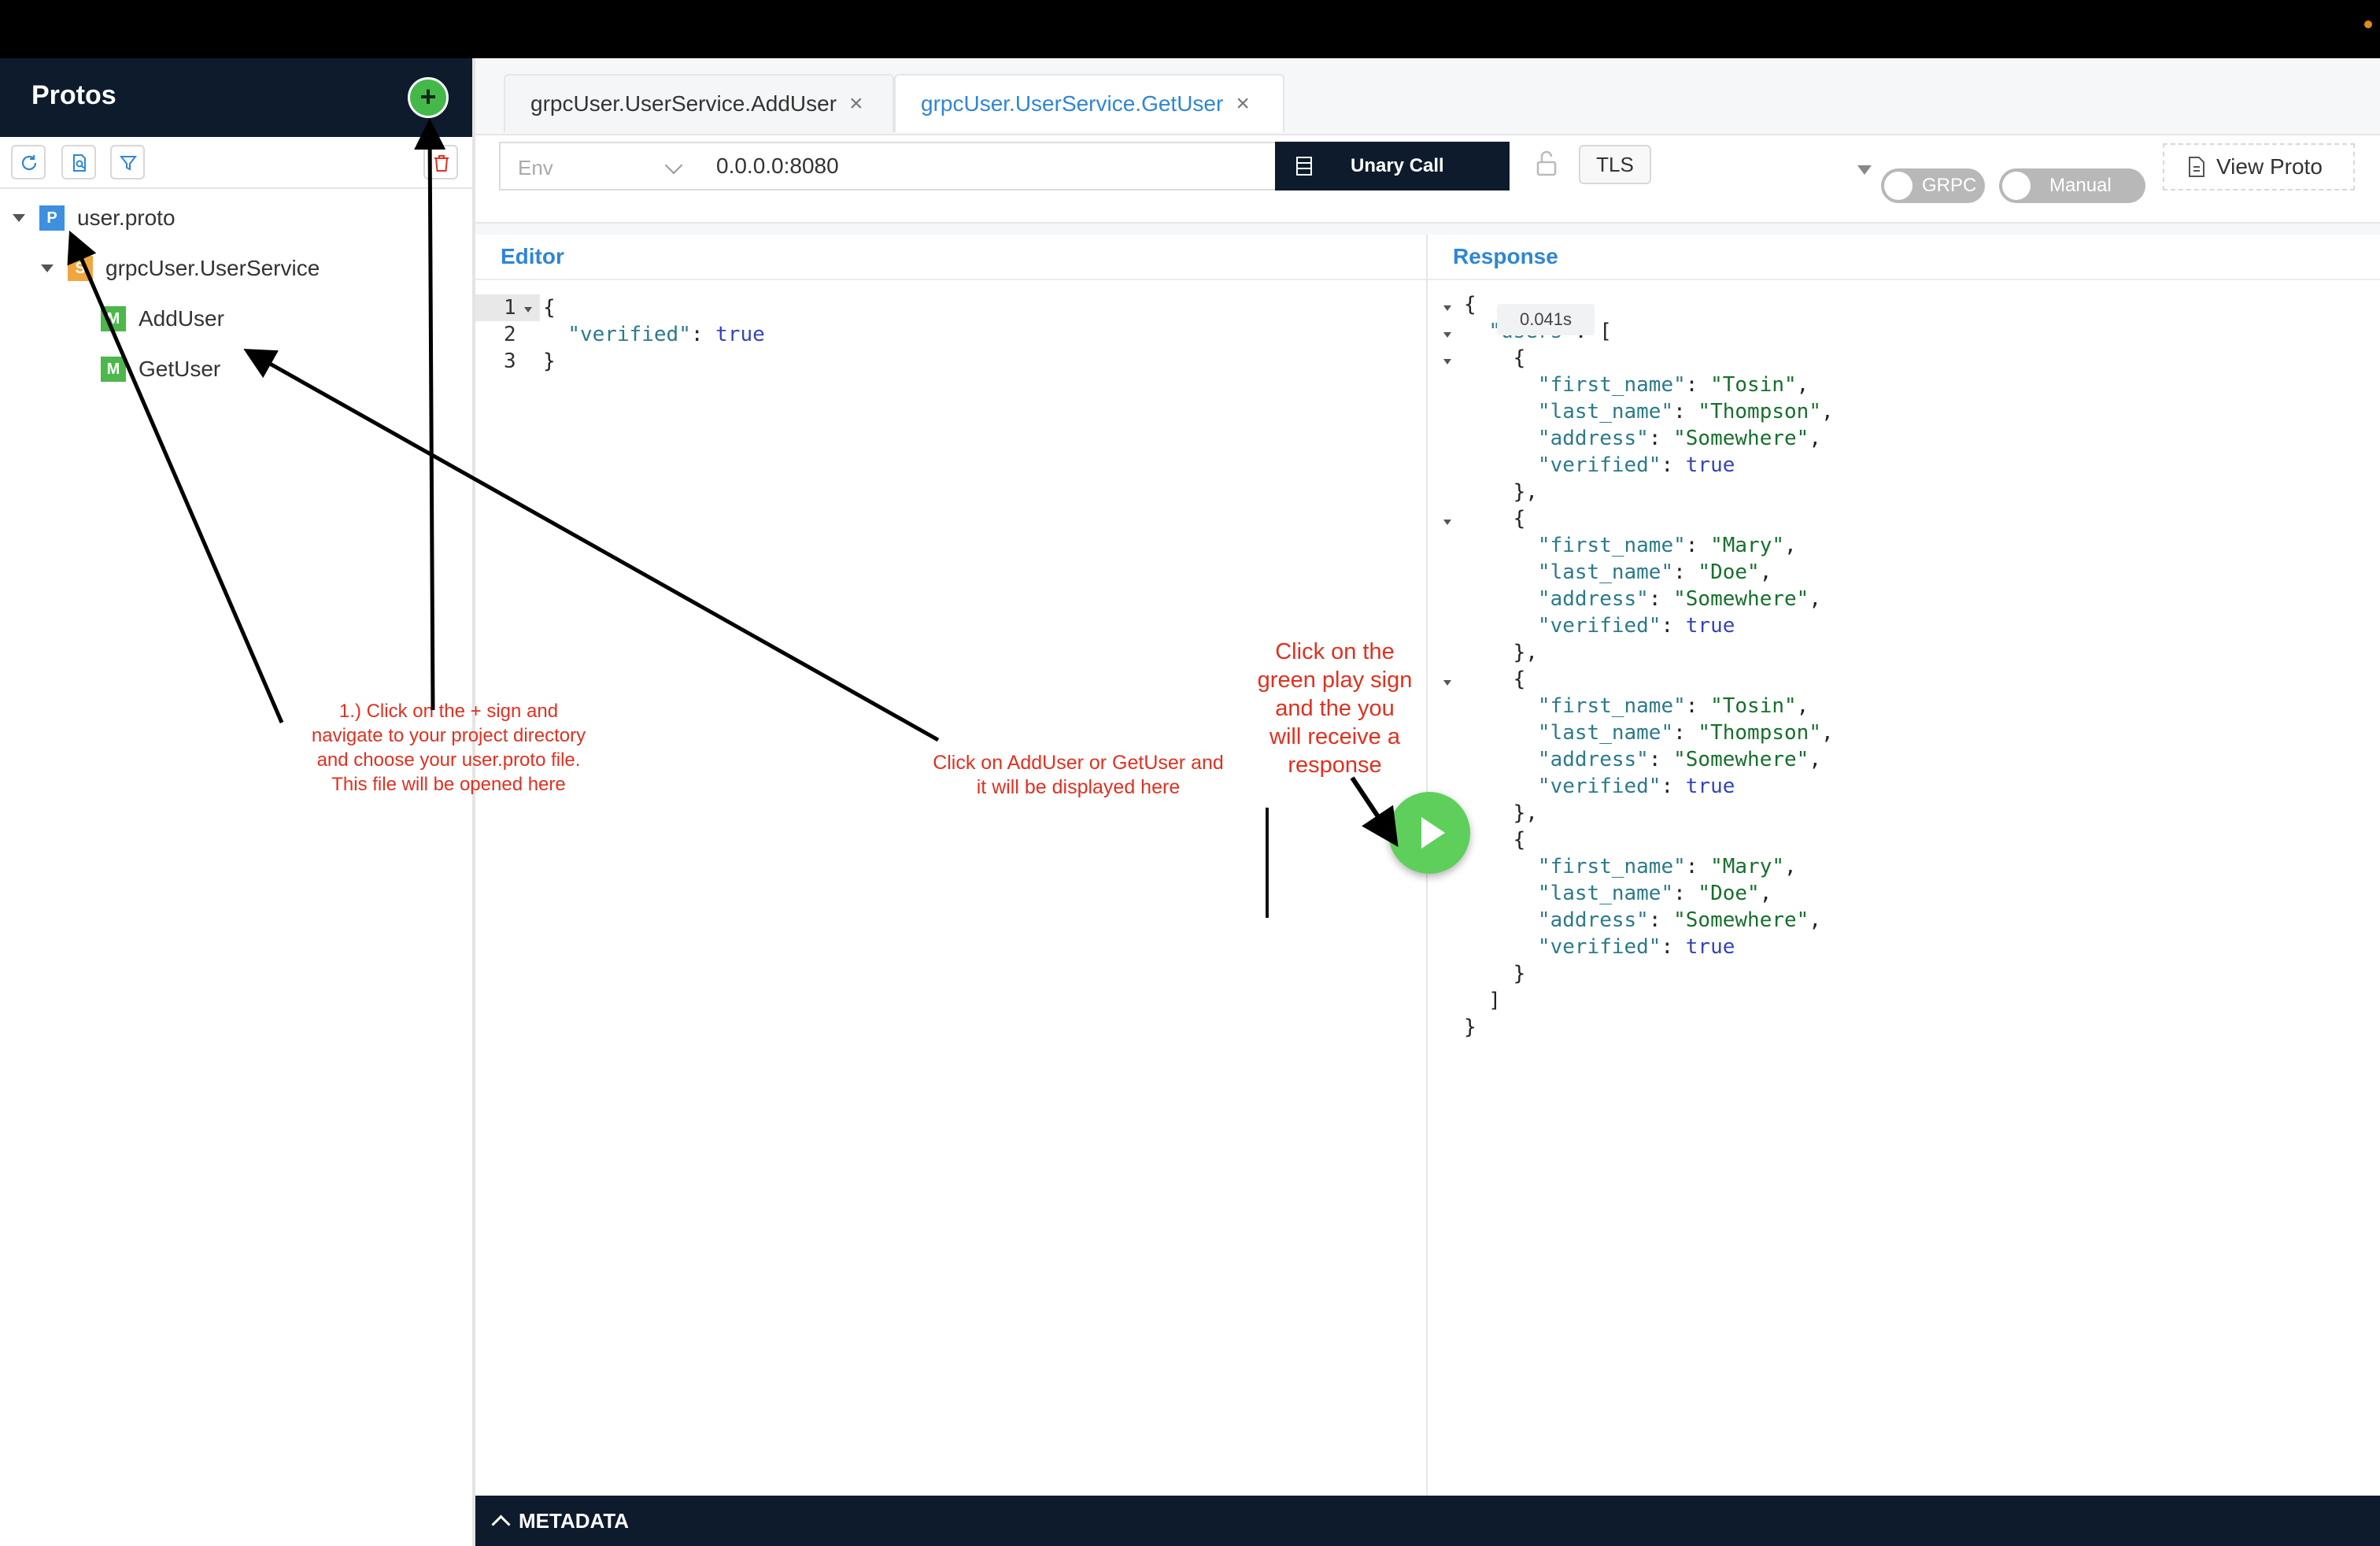 Image resolution: width=2380 pixels, height=1546 pixels. Describe the element at coordinates (1374, 811) in the screenshot. I see `arrow-to-play-button` at that location.